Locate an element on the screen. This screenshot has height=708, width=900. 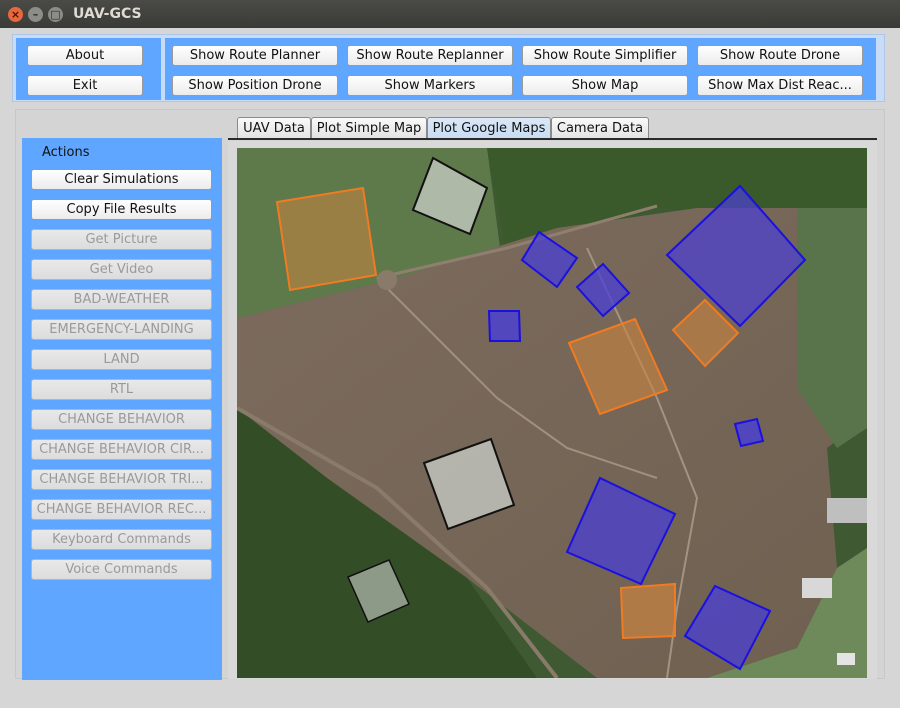
window-title: UAV-GCS is located at coordinates (107, 14).